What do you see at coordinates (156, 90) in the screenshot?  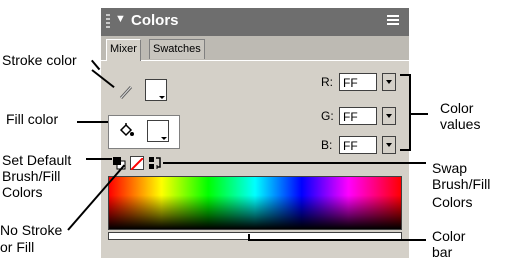 I see `stroke-color-swatch` at bounding box center [156, 90].